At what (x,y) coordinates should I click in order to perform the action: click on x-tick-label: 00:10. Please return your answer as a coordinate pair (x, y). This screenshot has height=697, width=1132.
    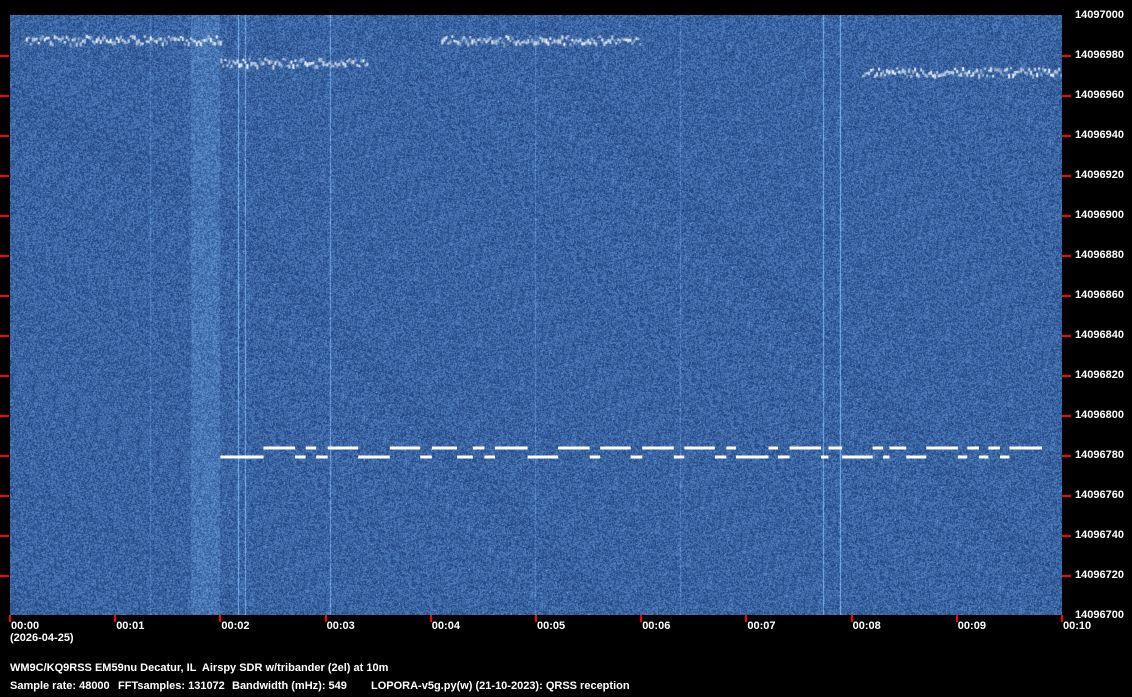
    Looking at the image, I should click on (1077, 626).